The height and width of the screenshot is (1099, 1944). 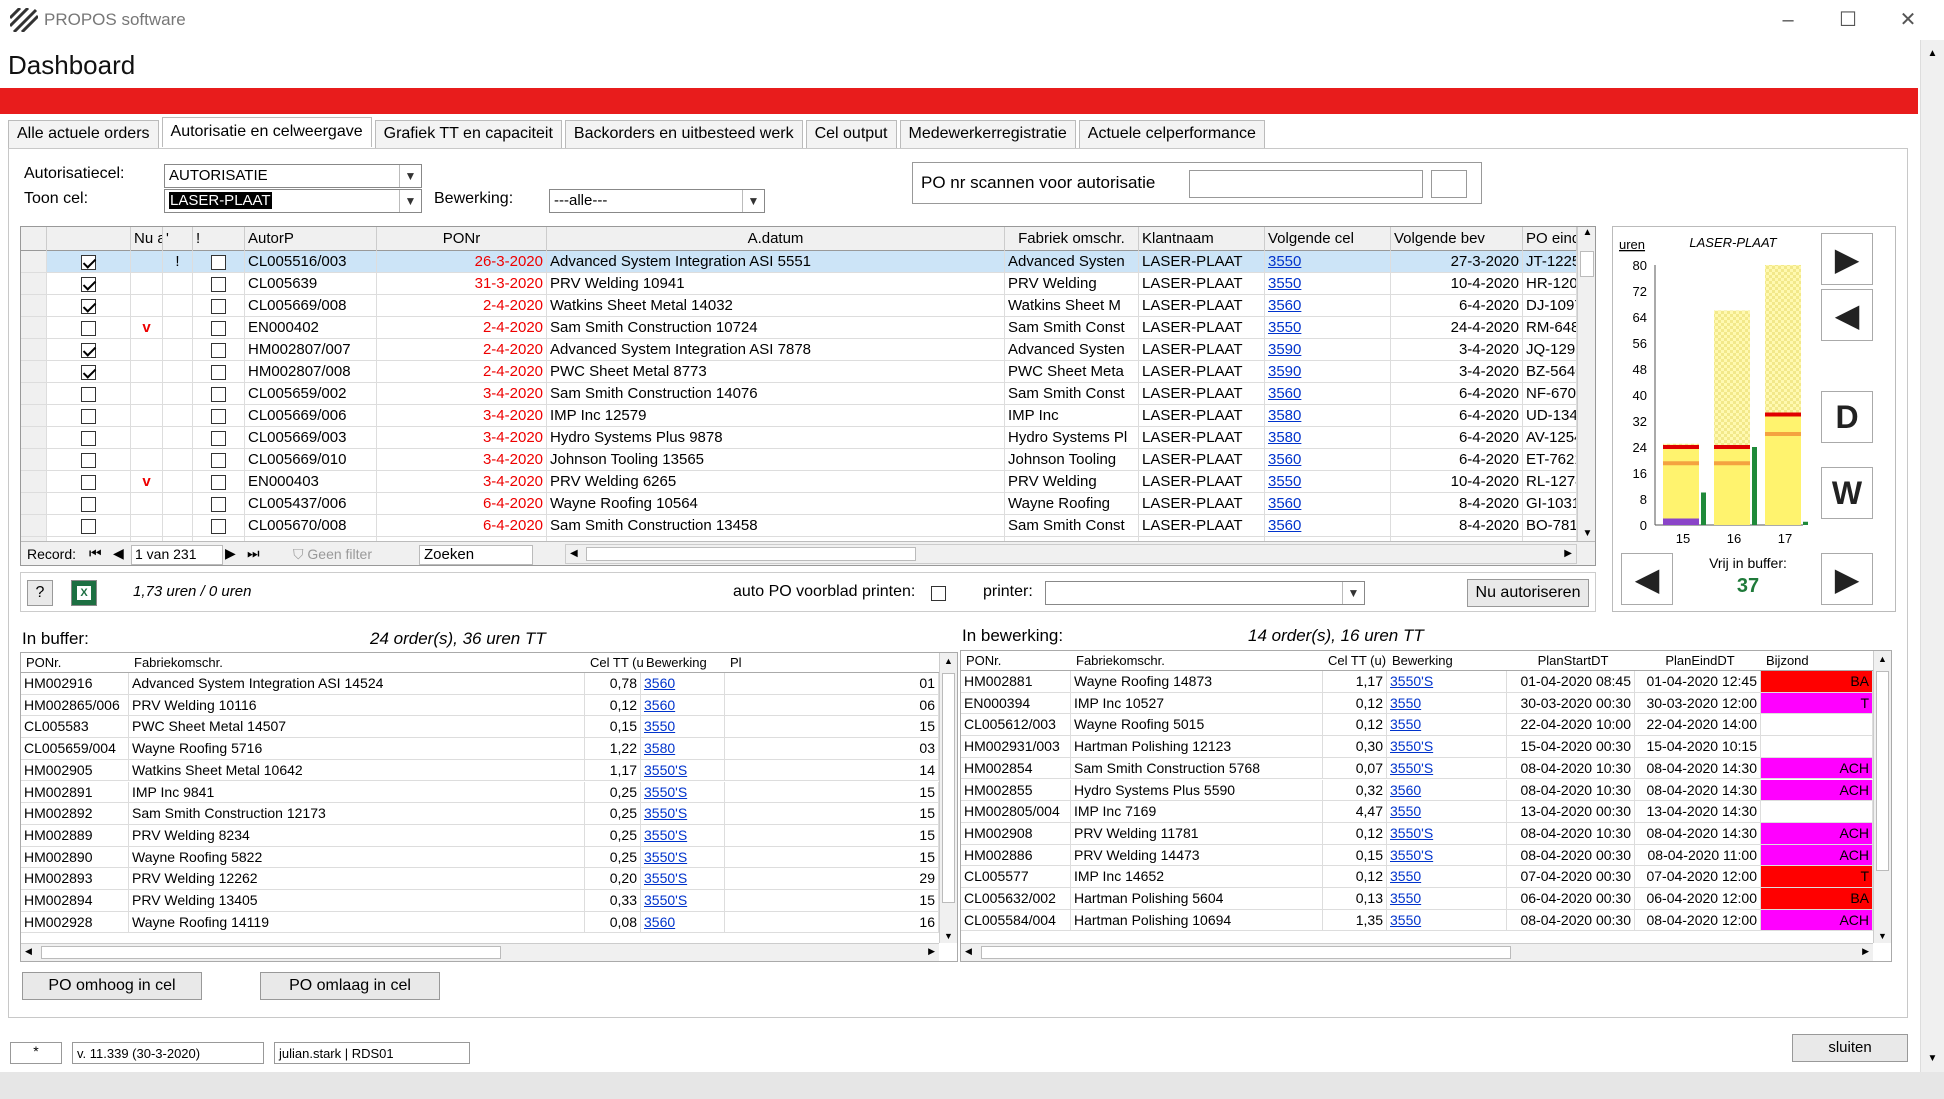 What do you see at coordinates (1848, 20) in the screenshot?
I see `maximize-icon: ☐` at bounding box center [1848, 20].